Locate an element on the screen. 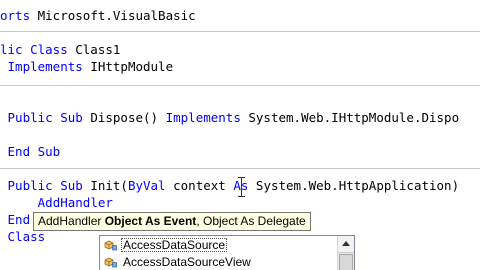 This screenshot has width=480, height=270. completion-item: AccessDataSource is located at coordinates (164, 245).